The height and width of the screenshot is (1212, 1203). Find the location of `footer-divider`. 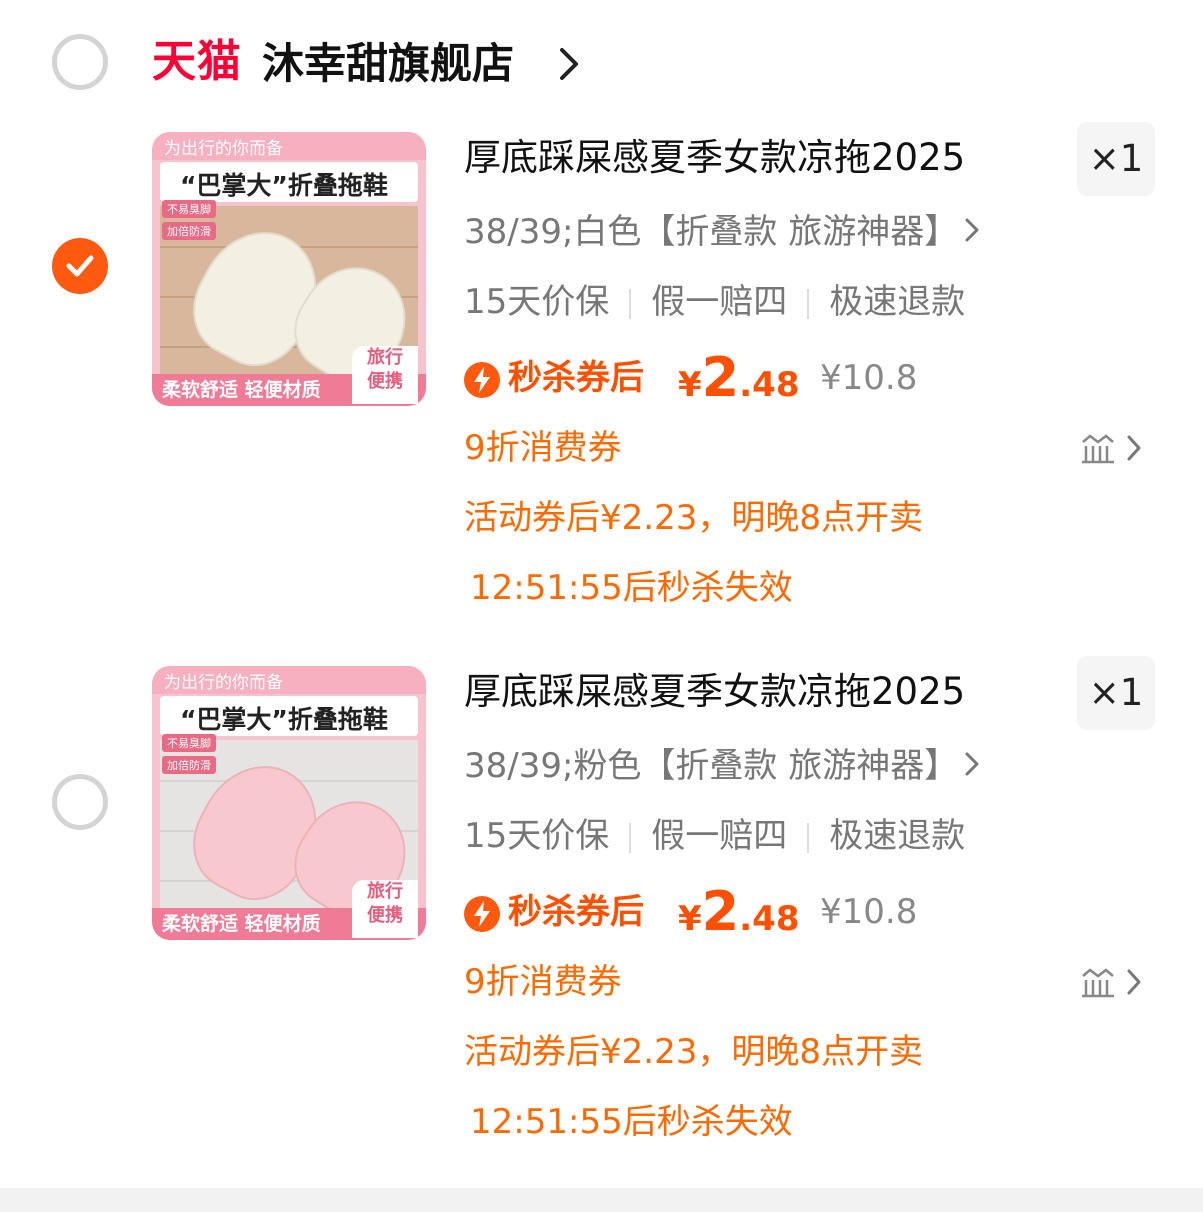

footer-divider is located at coordinates (601, 1200).